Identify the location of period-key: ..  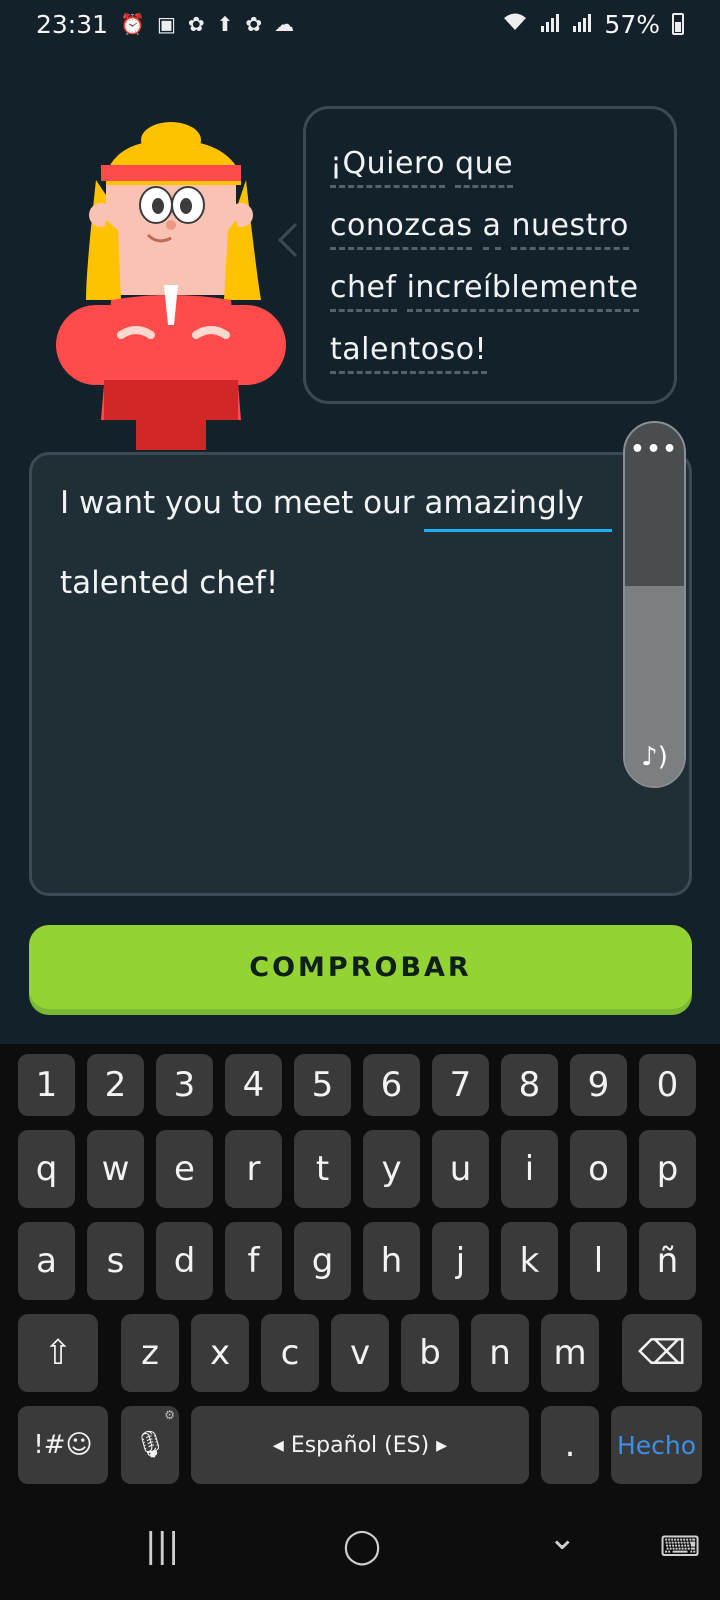
(570, 1445).